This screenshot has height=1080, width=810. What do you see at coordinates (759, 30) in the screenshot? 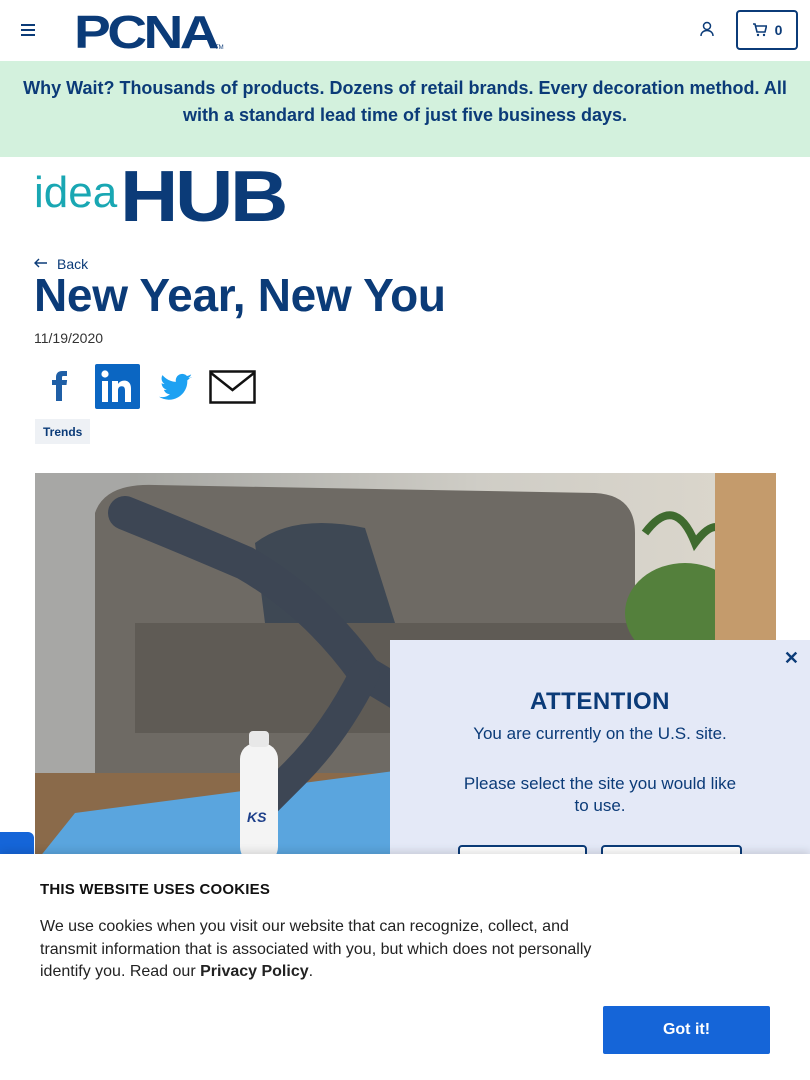
I see `cart-icon` at bounding box center [759, 30].